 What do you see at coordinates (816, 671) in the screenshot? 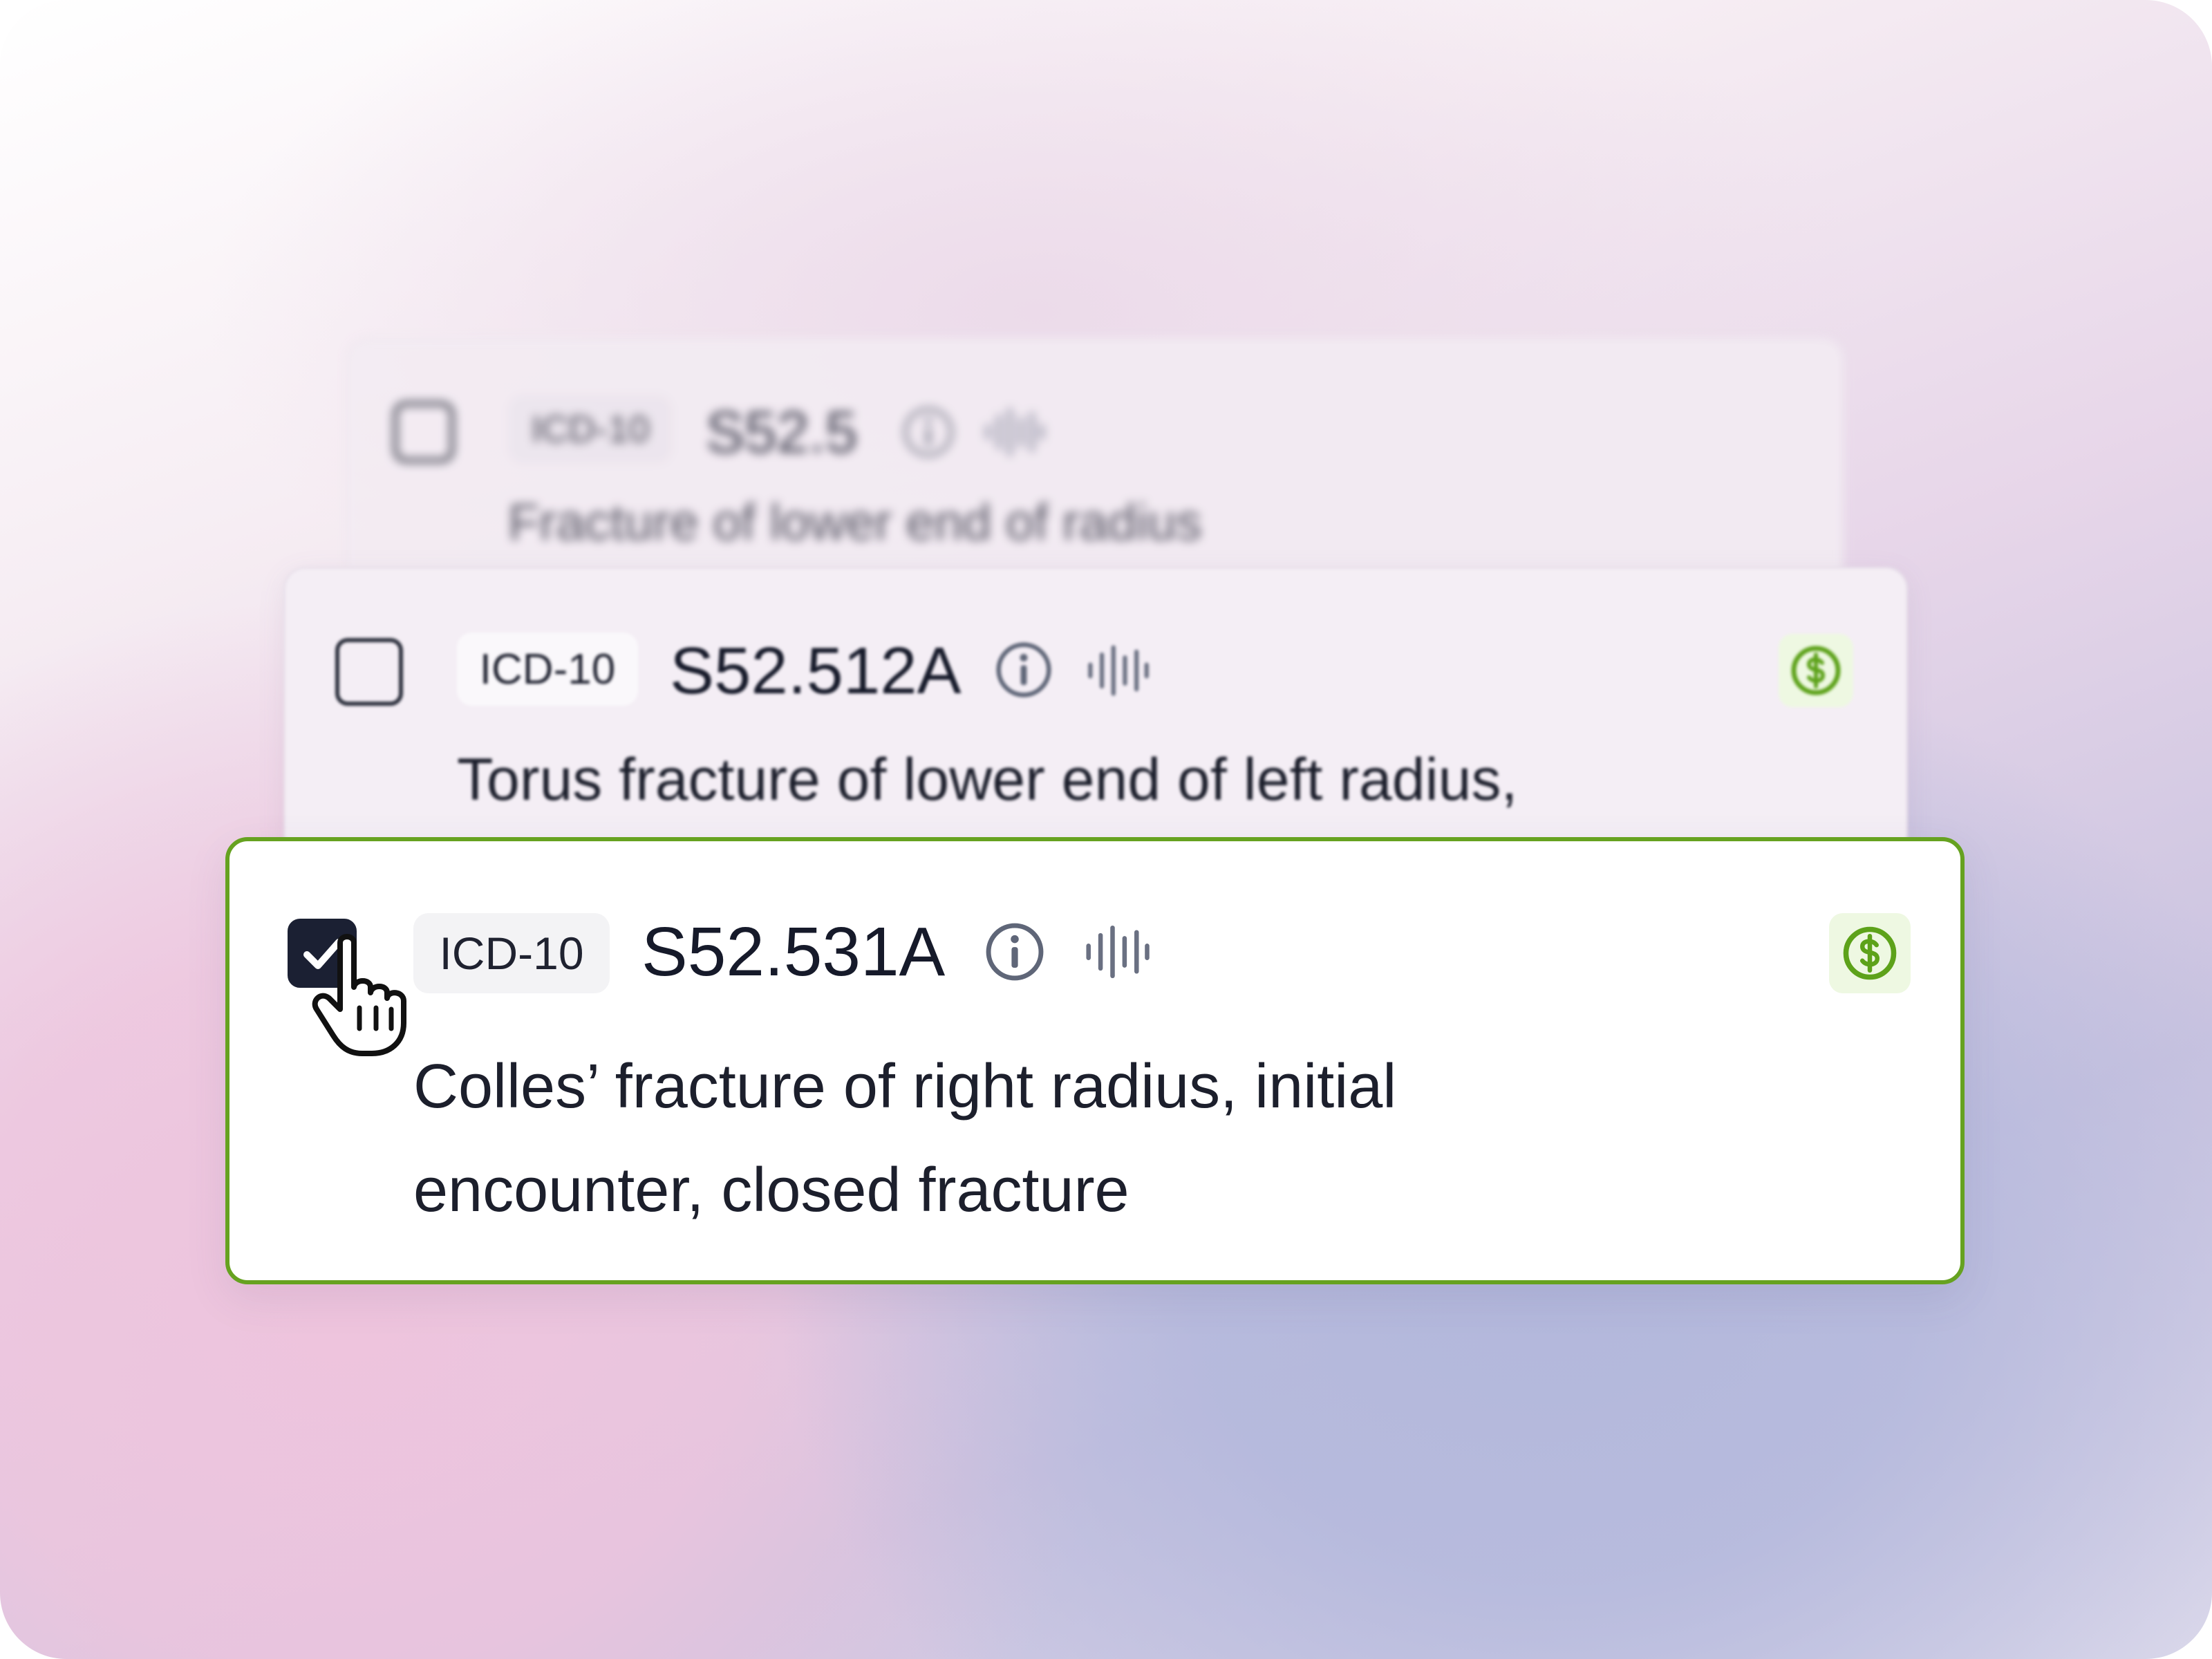
I see `code-label: S52.512A` at bounding box center [816, 671].